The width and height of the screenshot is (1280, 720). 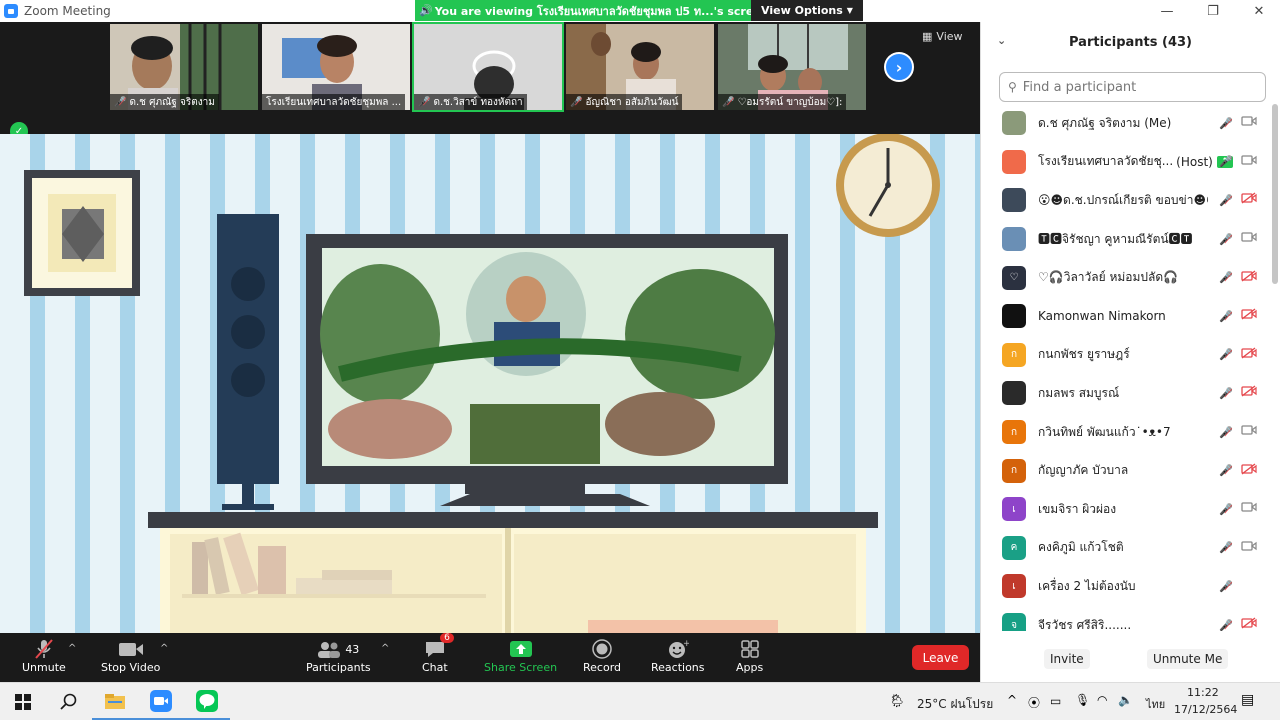 I want to click on chevron-down-icon: ⌄, so click(x=1001, y=40).